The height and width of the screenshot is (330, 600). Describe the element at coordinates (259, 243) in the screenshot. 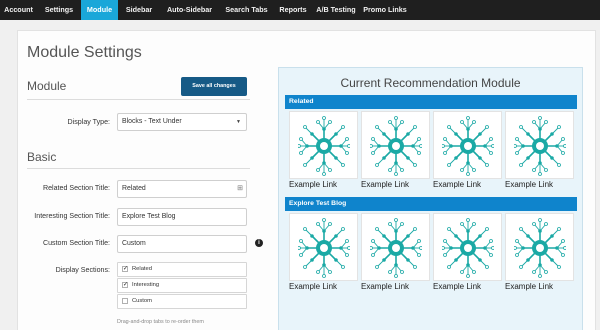

I see `info-icon: i` at that location.